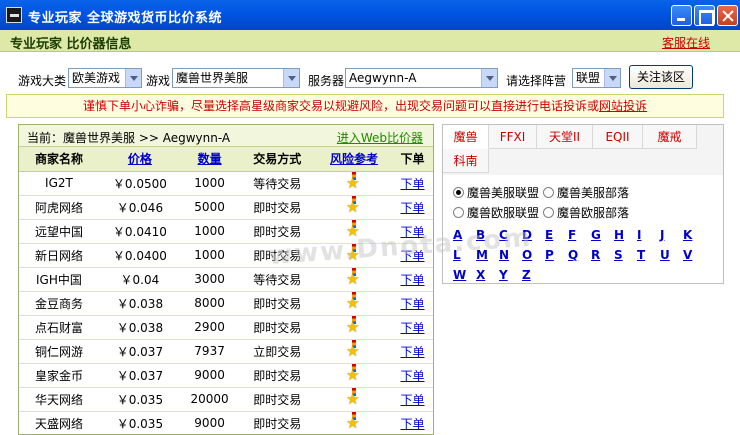 This screenshot has width=740, height=435. I want to click on letter-link-l: L, so click(464, 255).